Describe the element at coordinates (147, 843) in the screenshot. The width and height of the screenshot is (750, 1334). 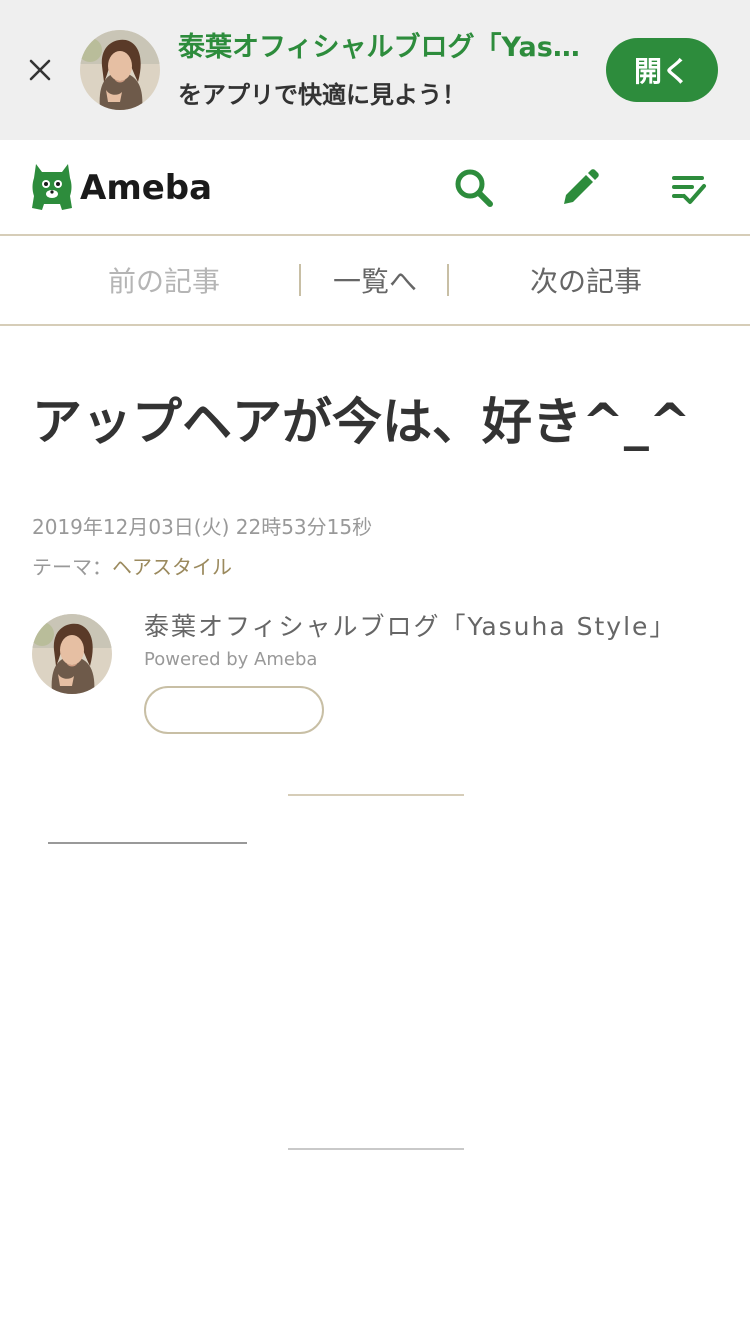
I see `content-divider` at that location.